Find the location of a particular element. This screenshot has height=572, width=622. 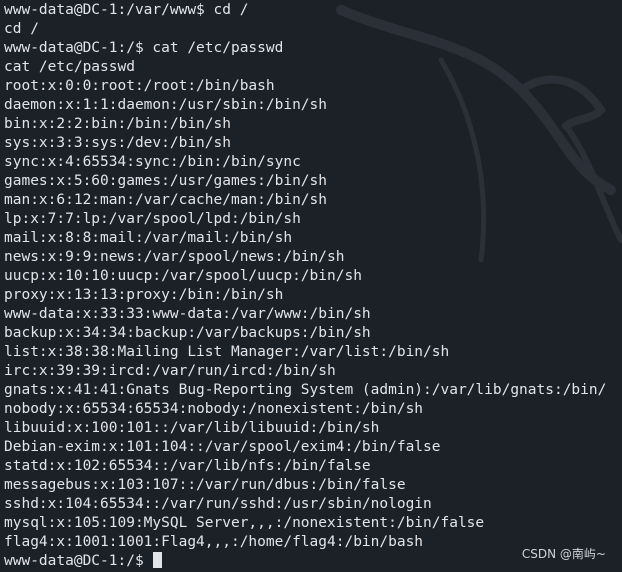

terminal-line: news:x:9:9:news:/var/spool/news:/bin/sh is located at coordinates (174, 257).